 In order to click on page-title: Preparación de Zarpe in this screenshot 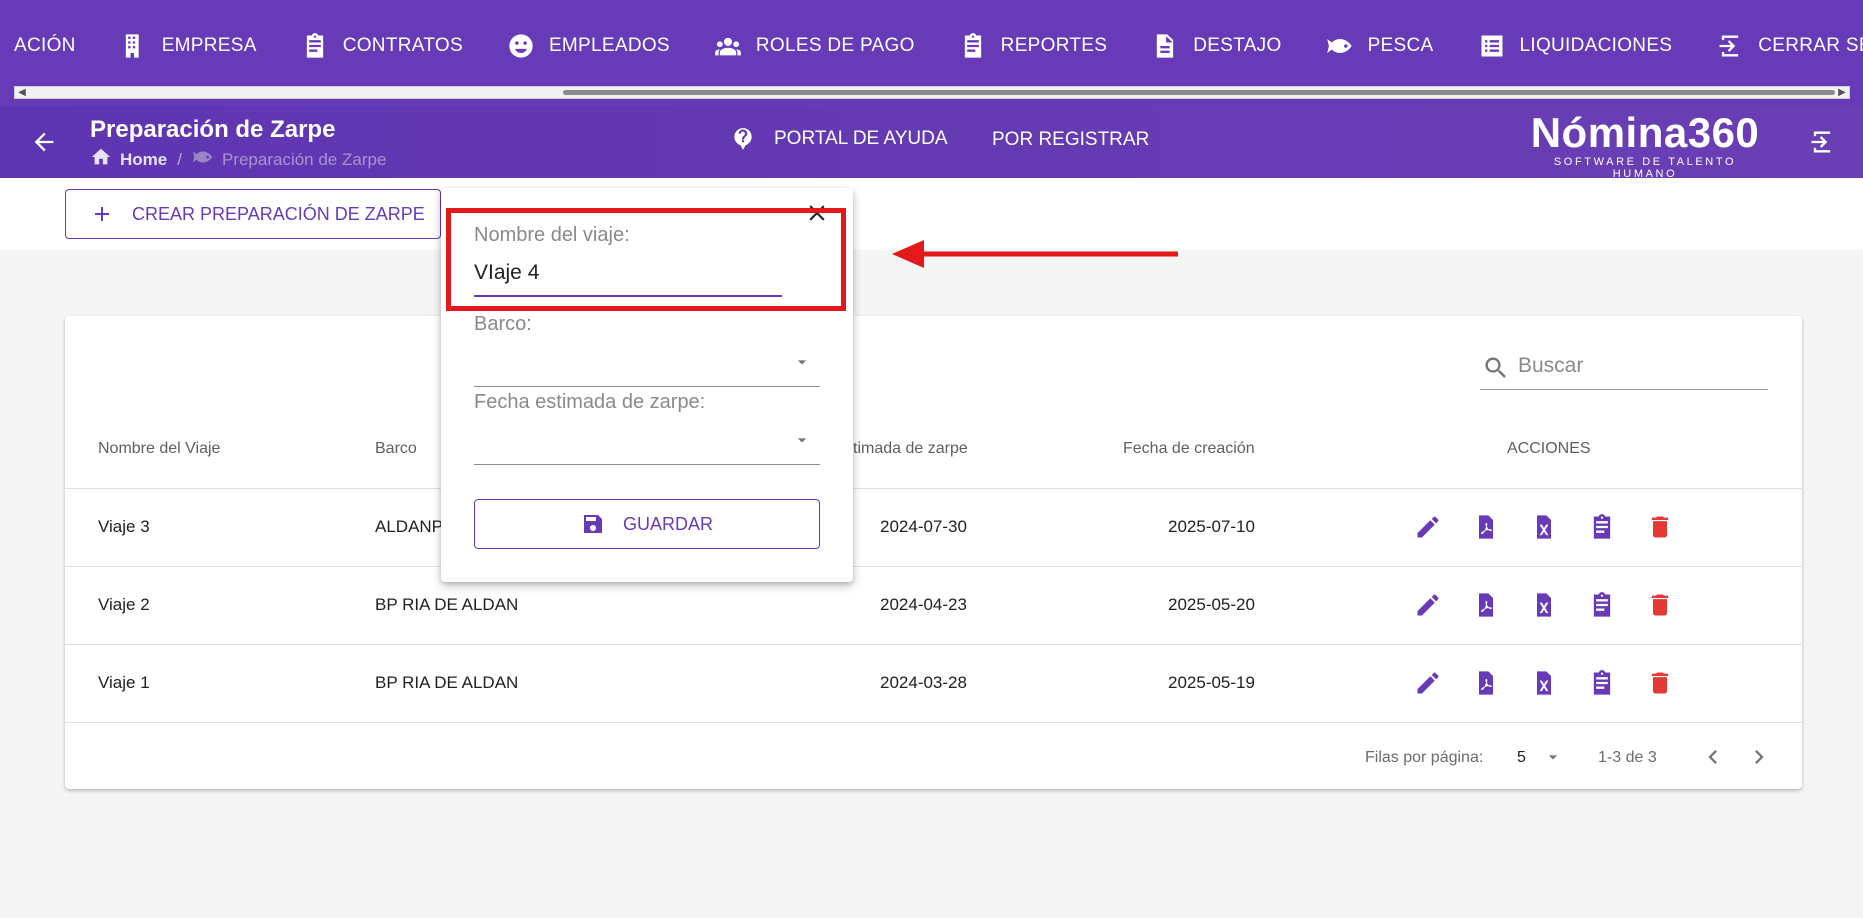, I will do `click(213, 129)`.